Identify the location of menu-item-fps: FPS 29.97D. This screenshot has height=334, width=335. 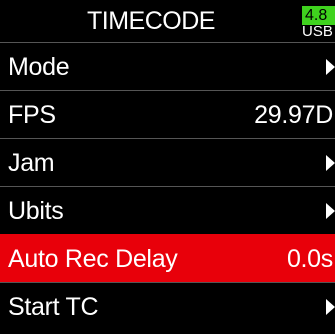
(167, 114).